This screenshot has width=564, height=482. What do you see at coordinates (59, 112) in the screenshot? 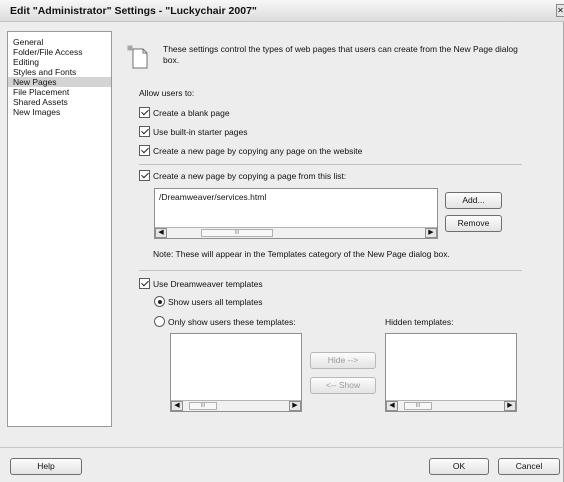
I see `category-item-new-images: New Images` at bounding box center [59, 112].